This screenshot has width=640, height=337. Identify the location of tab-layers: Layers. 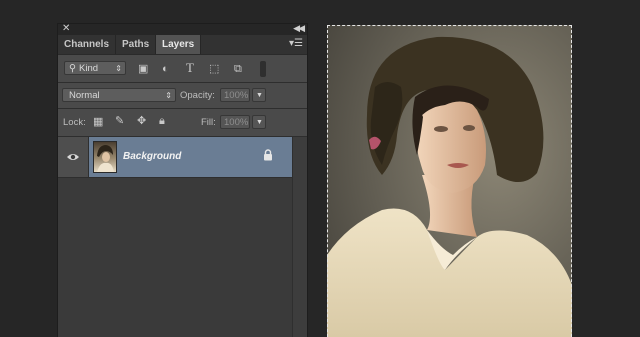
(179, 44).